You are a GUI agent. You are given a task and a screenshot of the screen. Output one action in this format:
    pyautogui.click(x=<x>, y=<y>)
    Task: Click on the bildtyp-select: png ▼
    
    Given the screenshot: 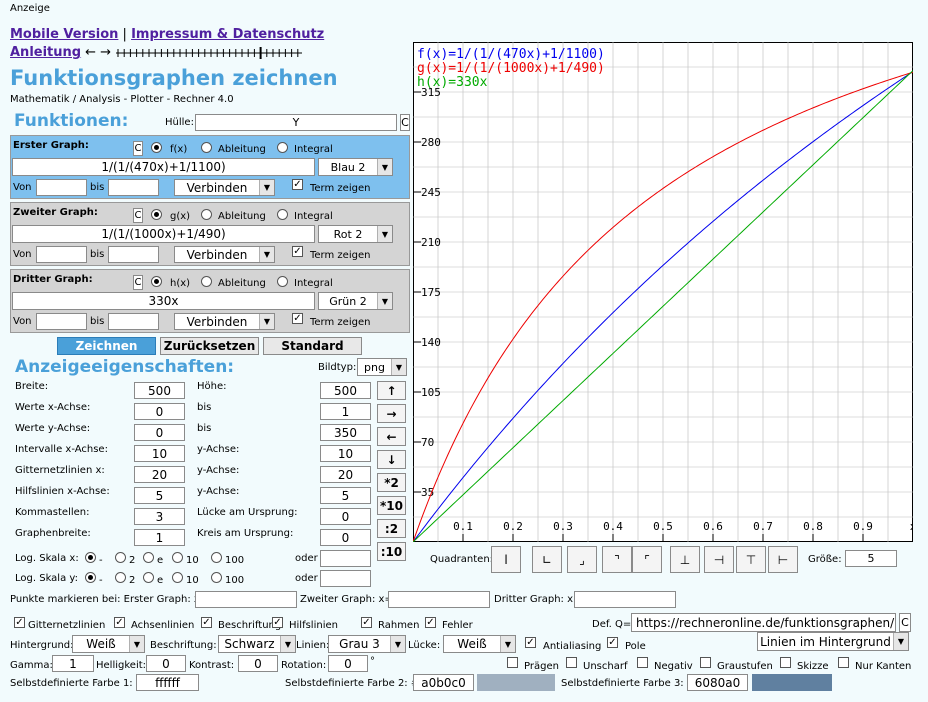 What is the action you would take?
    pyautogui.click(x=382, y=367)
    